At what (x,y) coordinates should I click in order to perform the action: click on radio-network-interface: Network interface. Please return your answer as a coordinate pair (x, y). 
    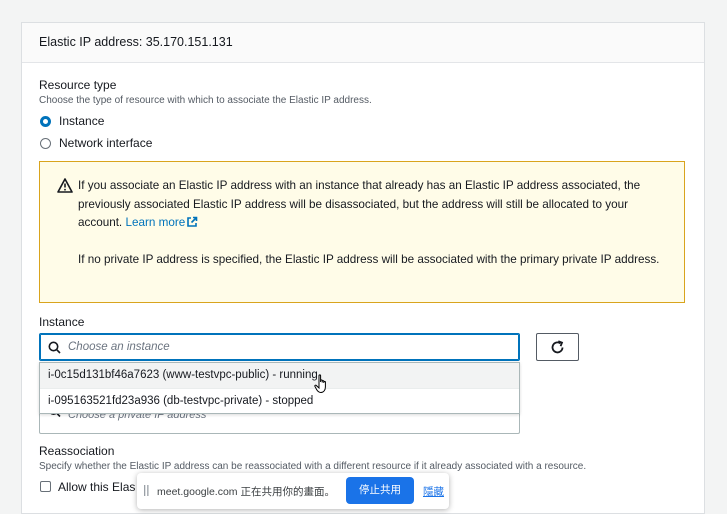
    Looking at the image, I should click on (96, 143).